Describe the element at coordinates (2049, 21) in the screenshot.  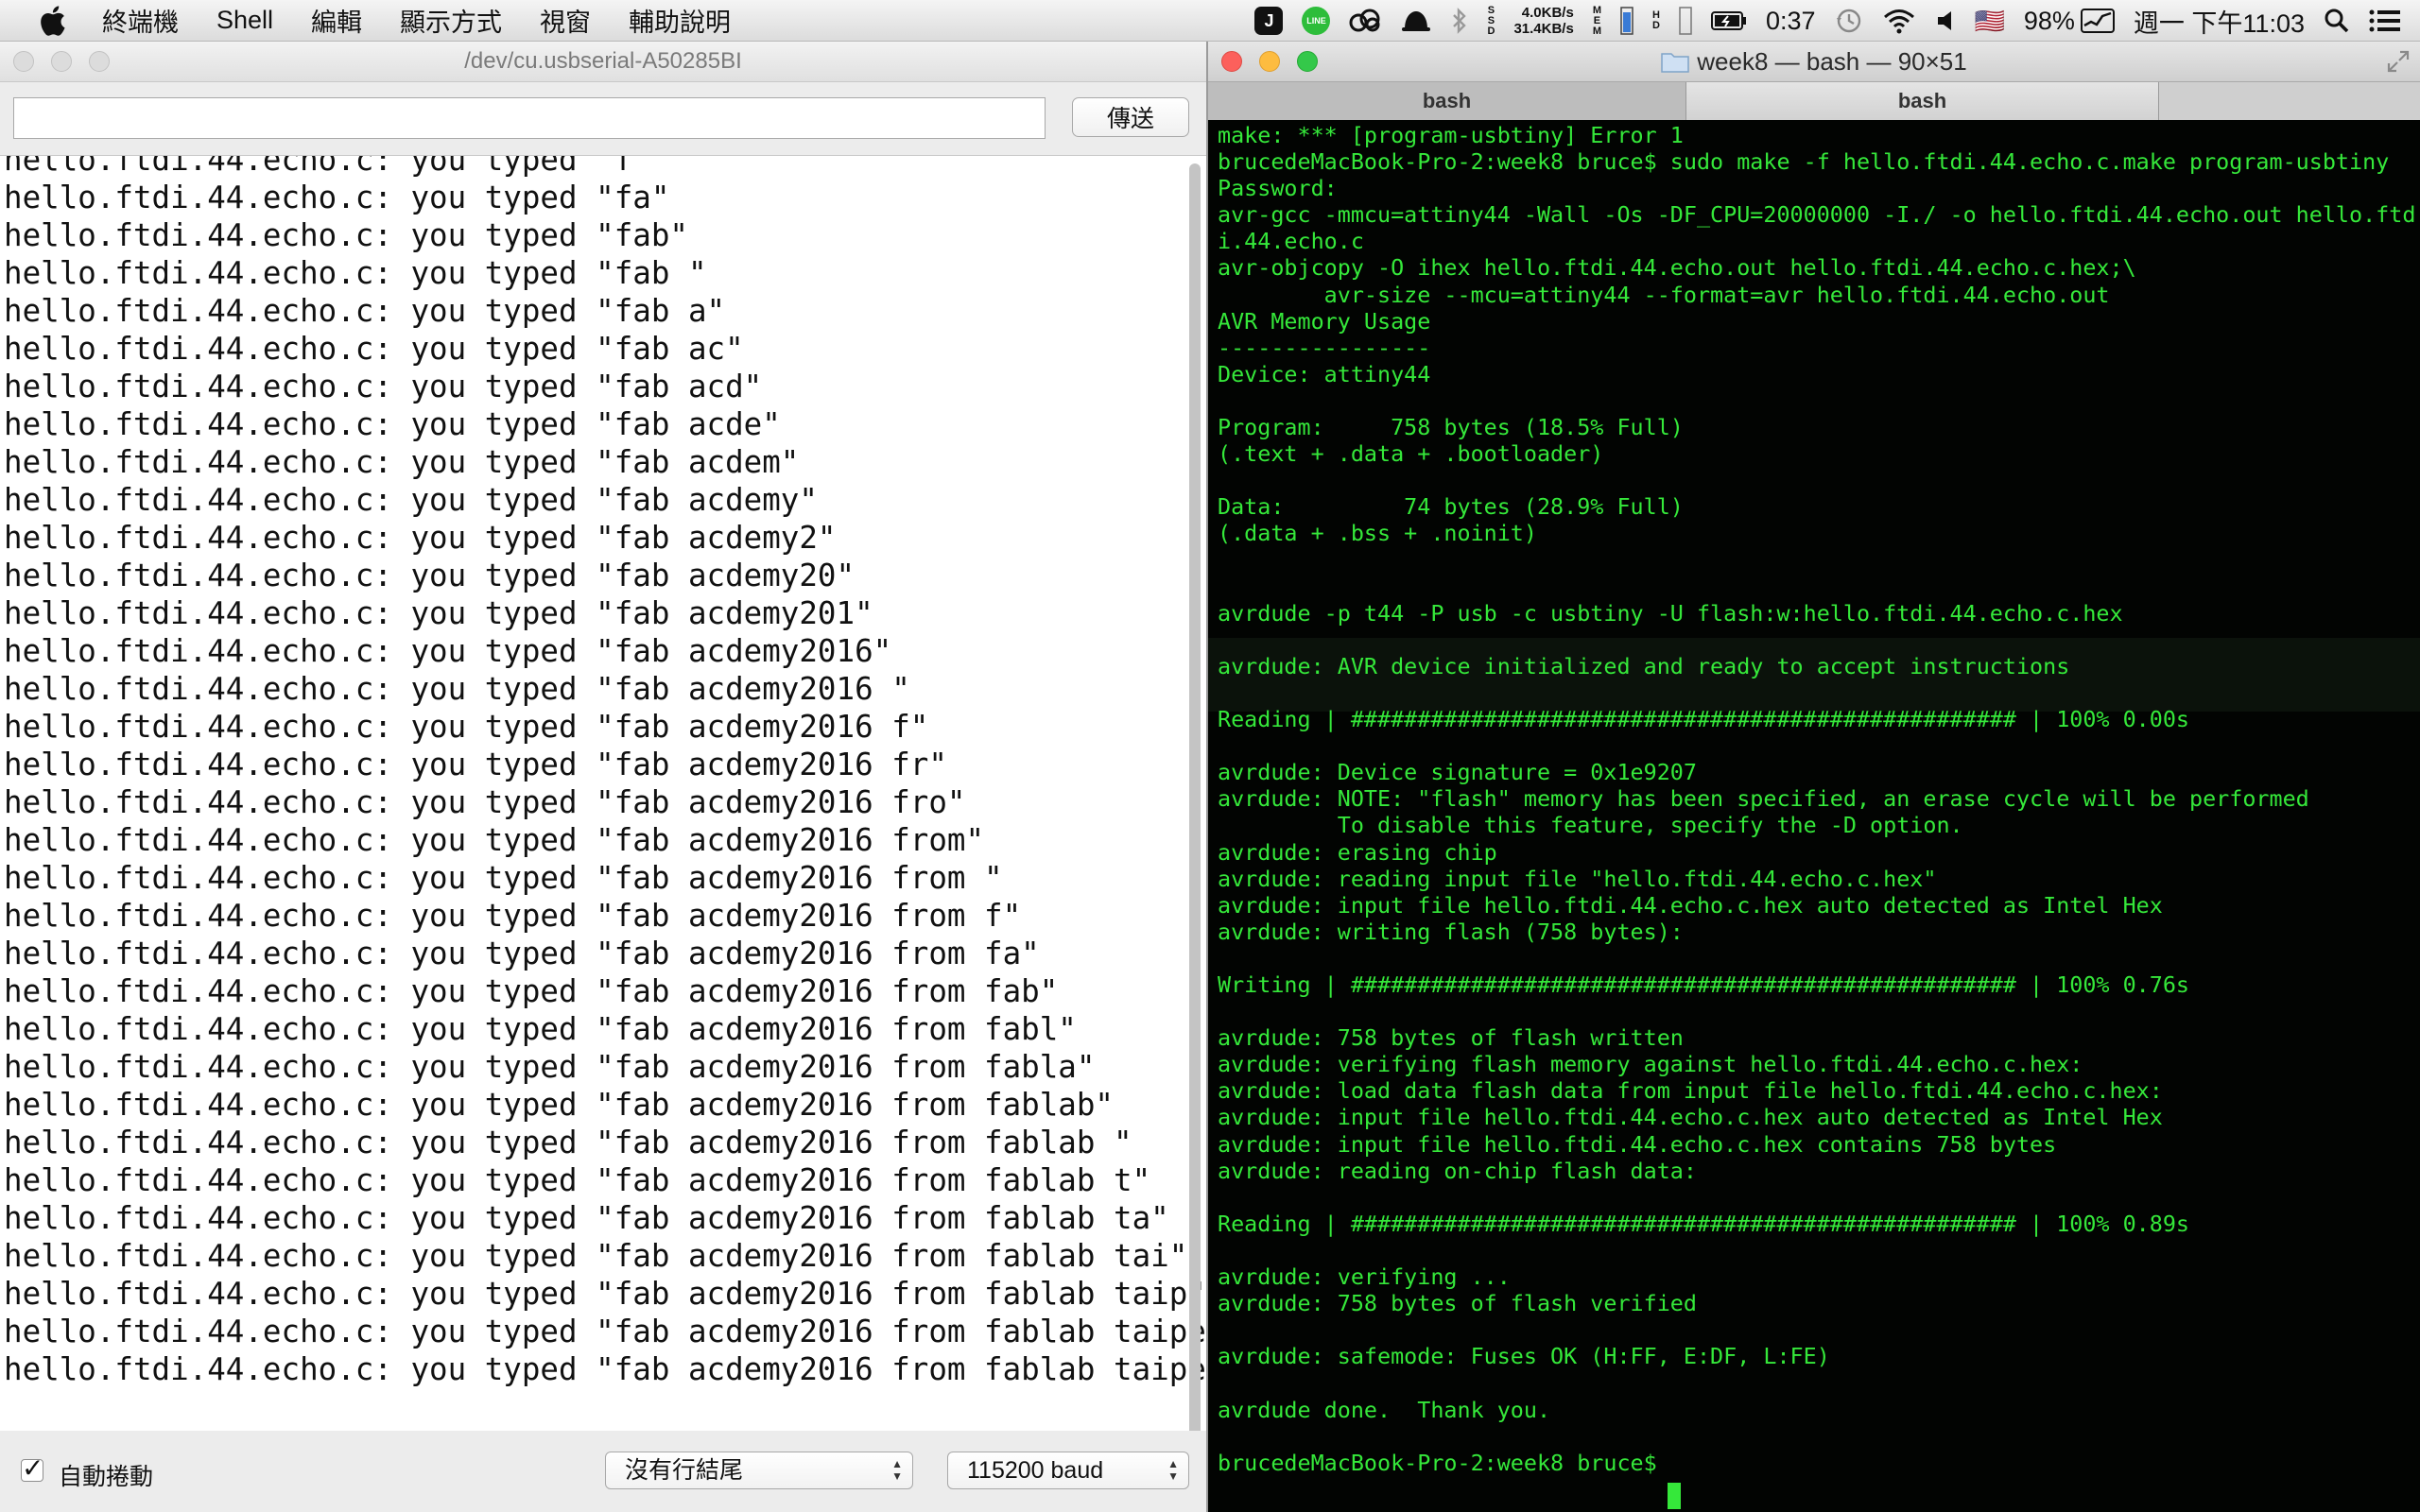
I see `battery-percent: 98%` at that location.